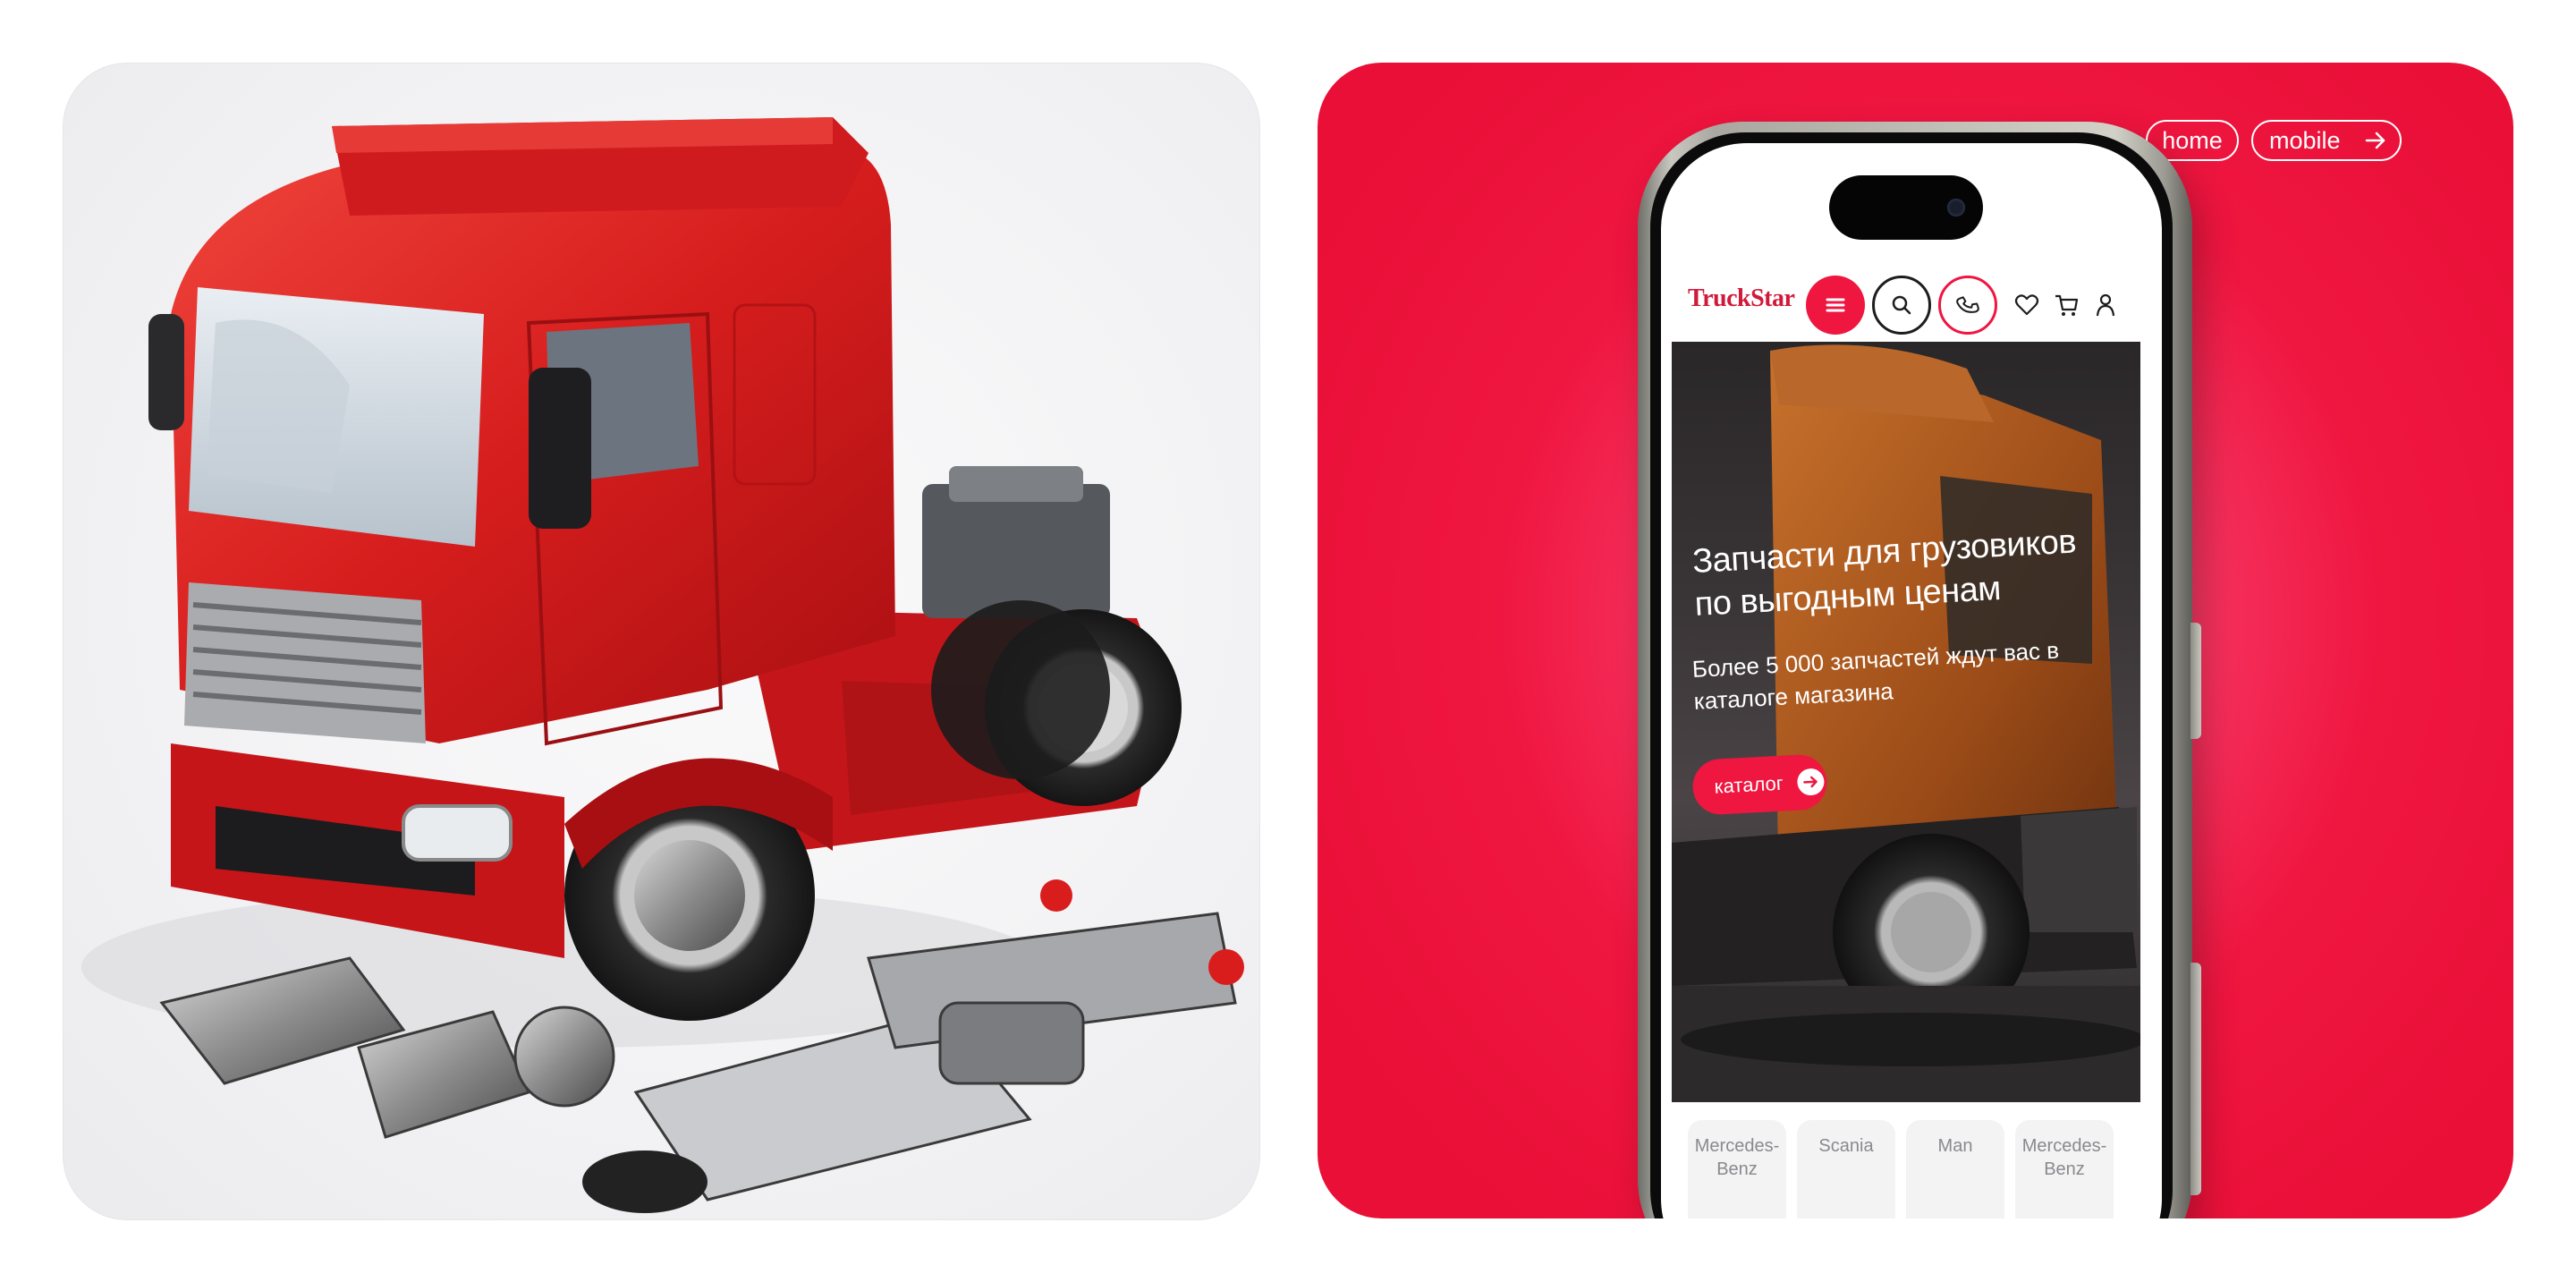 The width and height of the screenshot is (2576, 1282). Describe the element at coordinates (1955, 1169) in the screenshot. I see `brand-tile: Man` at that location.